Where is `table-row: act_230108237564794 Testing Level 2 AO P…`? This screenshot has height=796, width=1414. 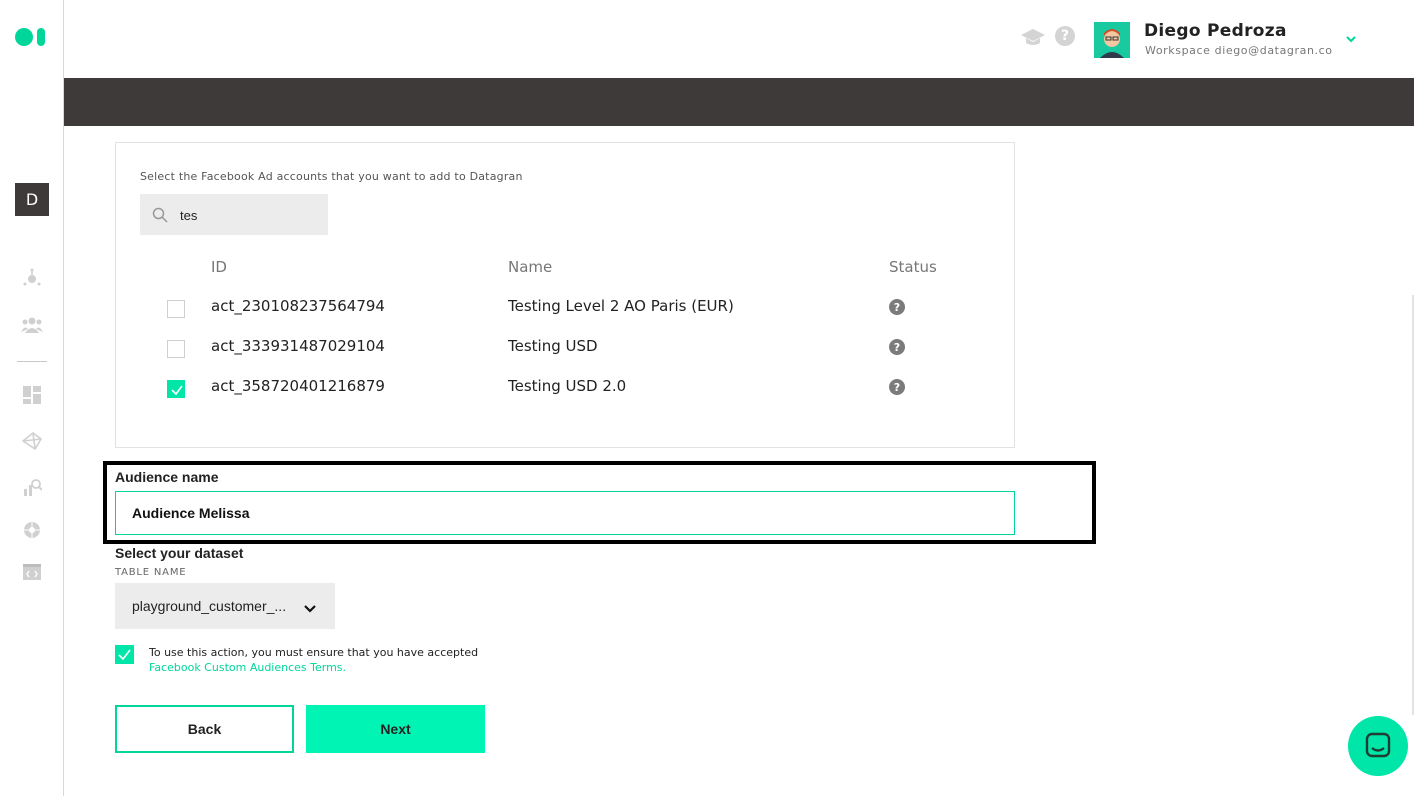
table-row: act_230108237564794 Testing Level 2 AO P… is located at coordinates (565, 313).